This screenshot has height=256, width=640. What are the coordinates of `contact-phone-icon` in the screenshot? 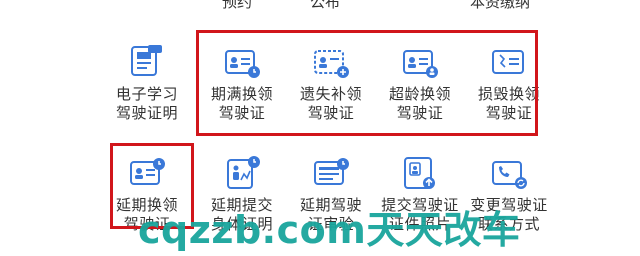 It's located at (509, 175).